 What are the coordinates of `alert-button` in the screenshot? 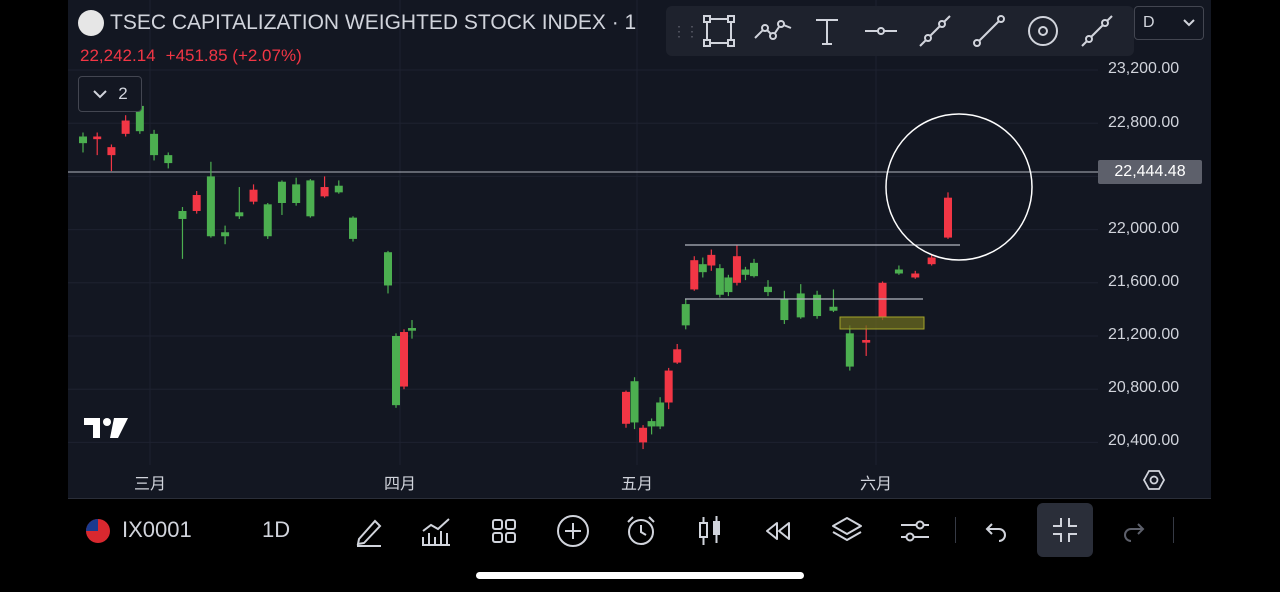 It's located at (641, 531).